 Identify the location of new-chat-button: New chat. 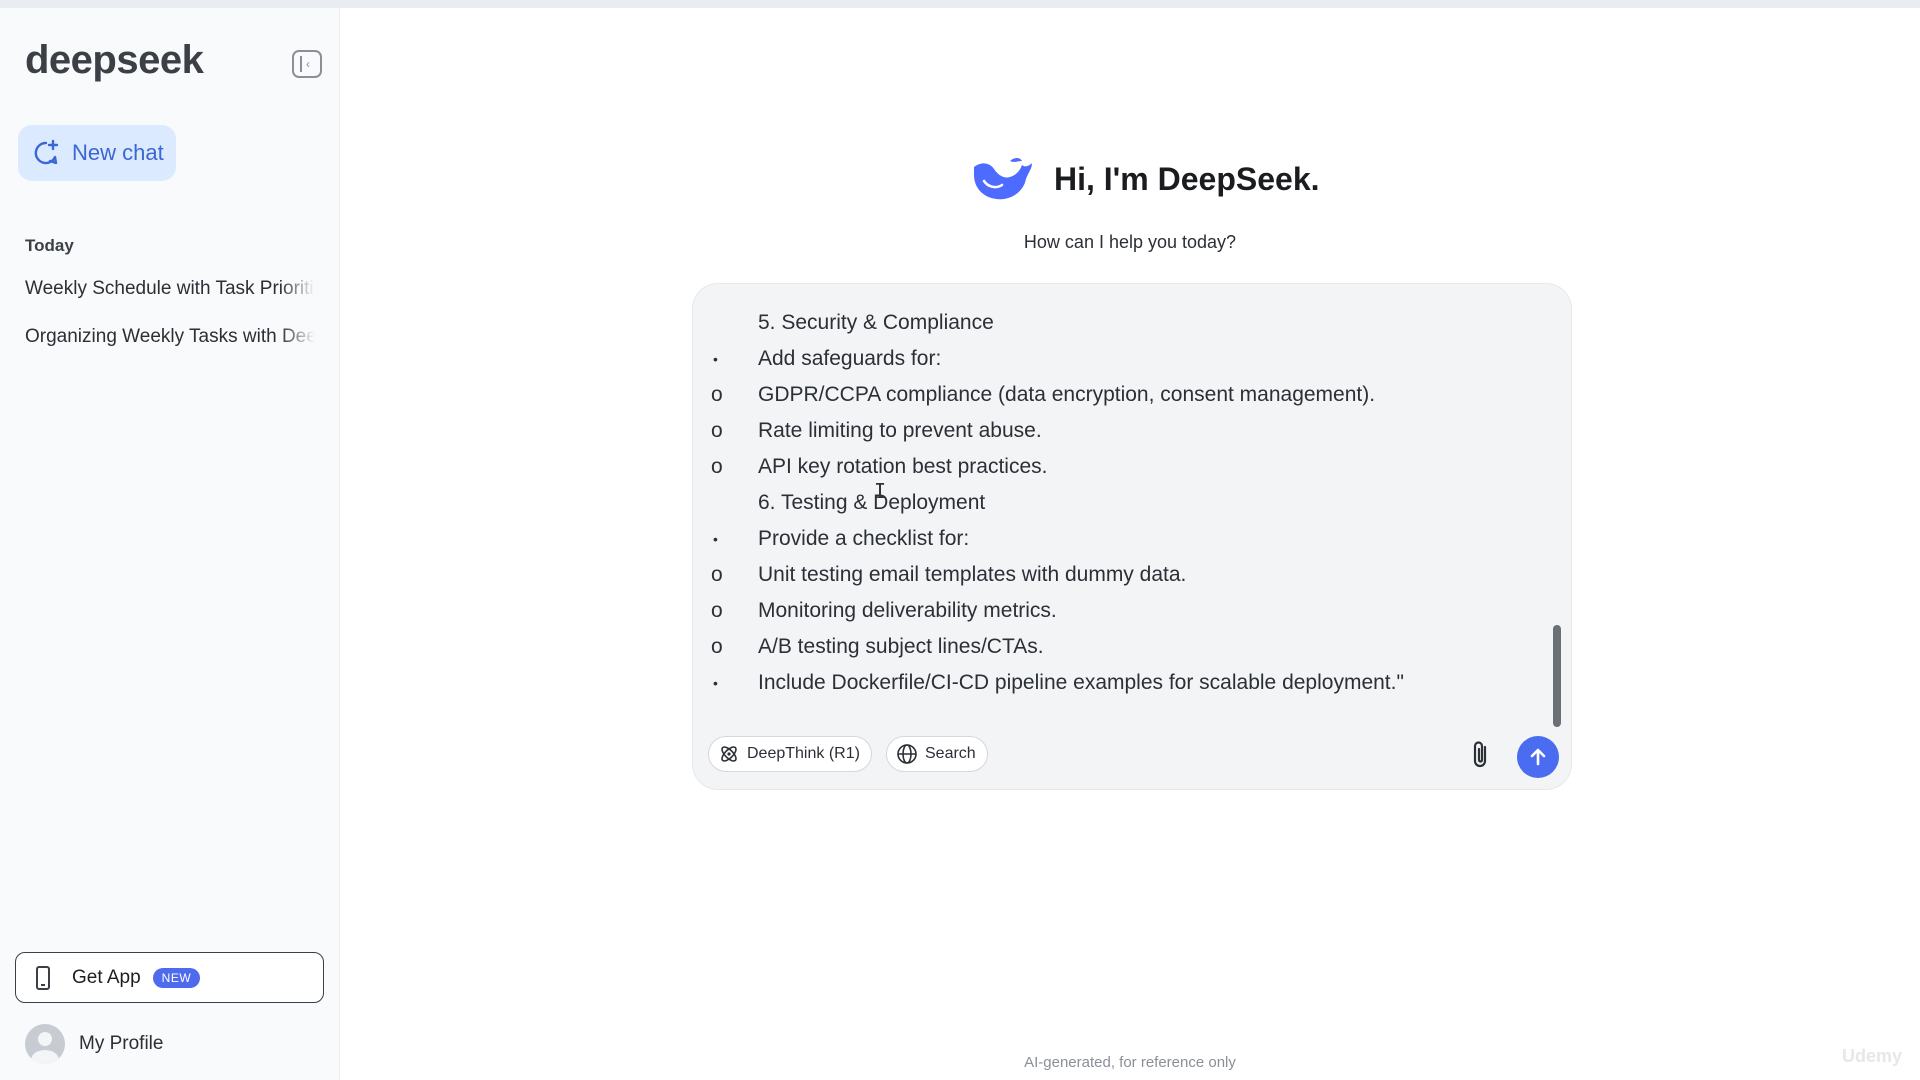
(97, 153).